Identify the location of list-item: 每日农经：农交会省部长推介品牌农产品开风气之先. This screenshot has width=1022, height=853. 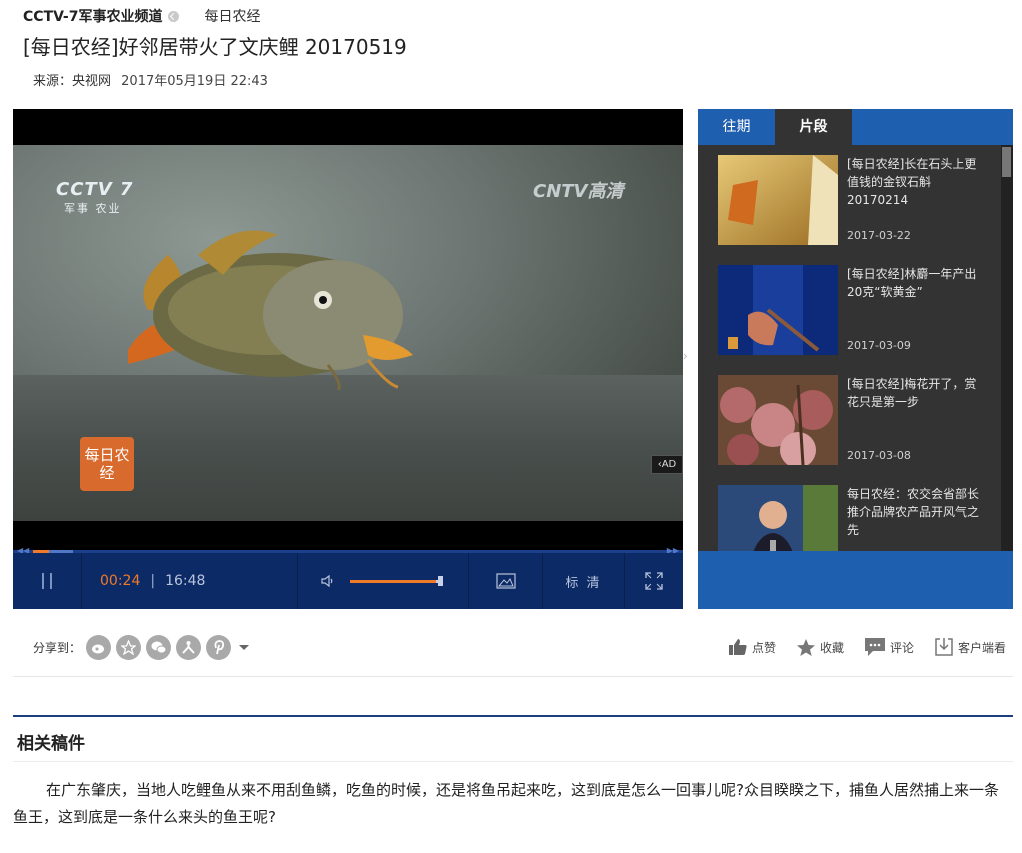
(858, 513).